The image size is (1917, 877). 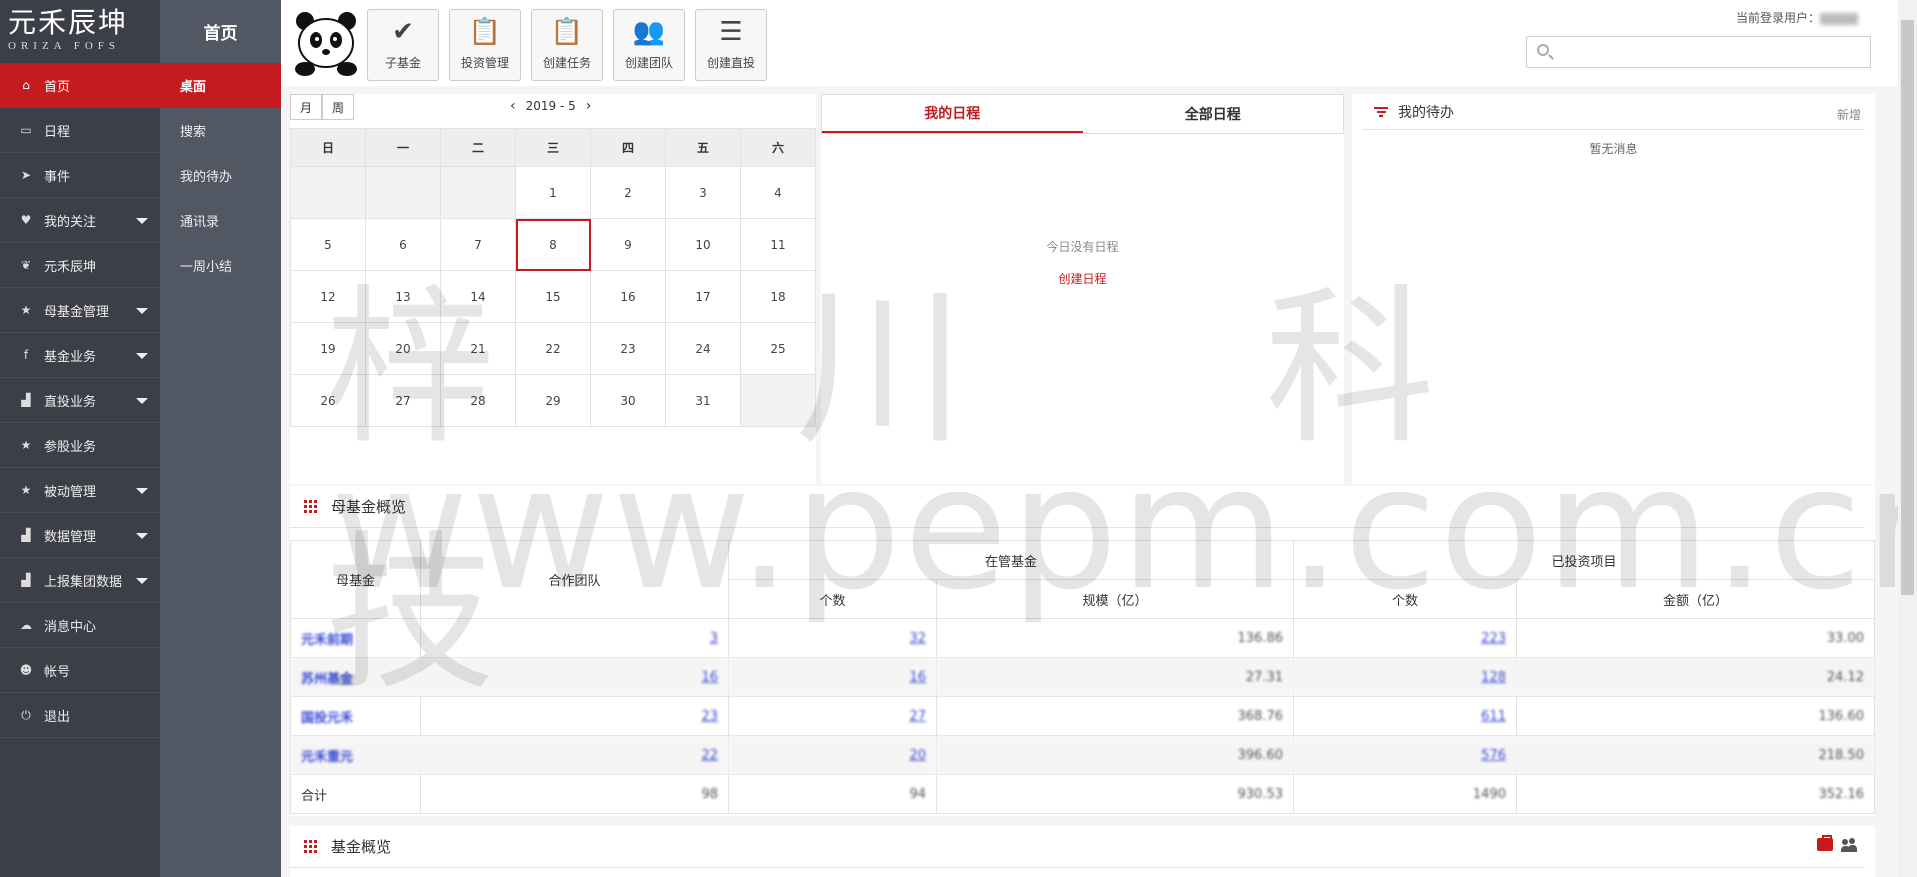 What do you see at coordinates (26, 490) in the screenshot?
I see `star-icon: ★` at bounding box center [26, 490].